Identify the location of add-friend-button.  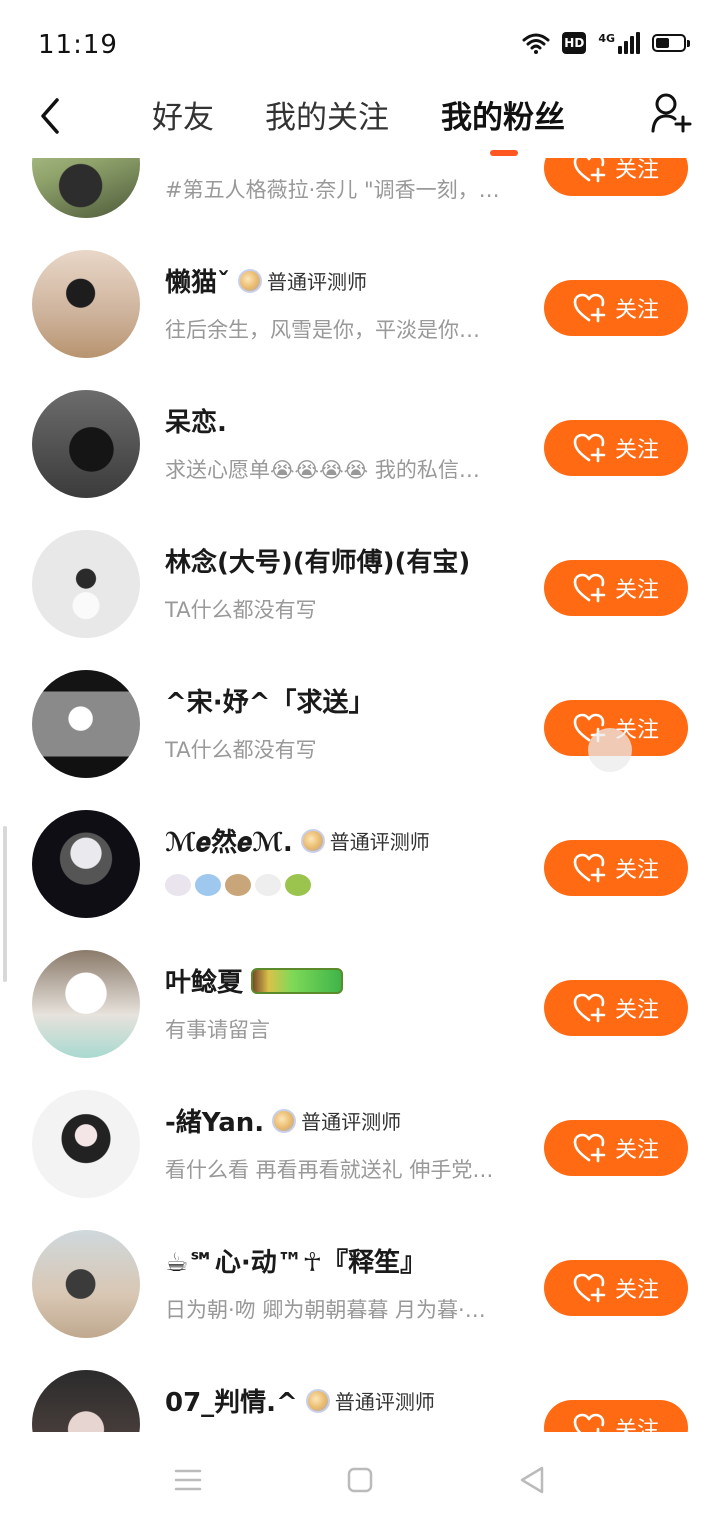
(671, 113).